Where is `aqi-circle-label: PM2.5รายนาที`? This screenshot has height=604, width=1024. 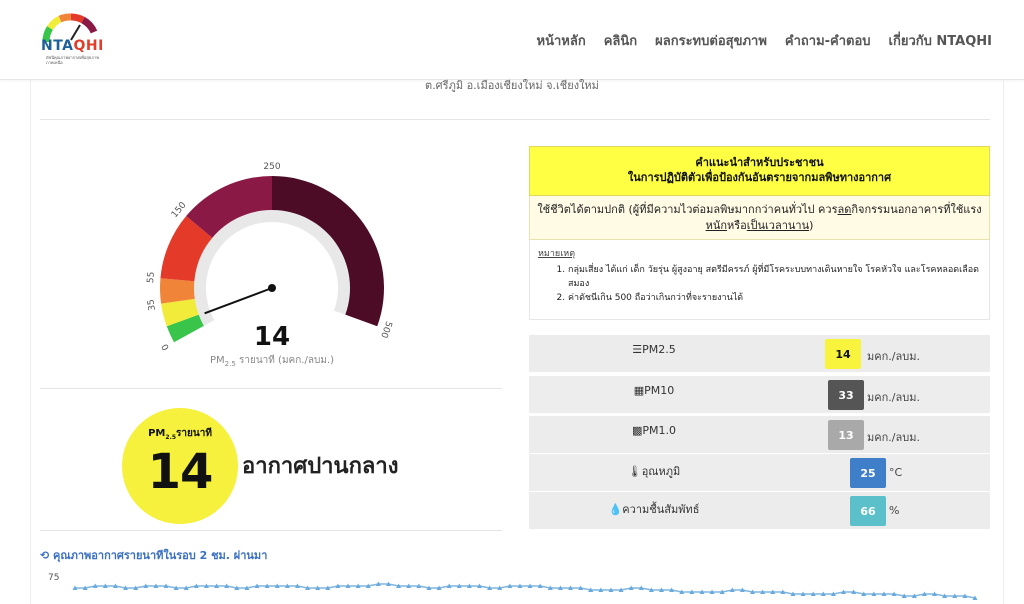 aqi-circle-label: PM2.5รายนาที is located at coordinates (180, 434).